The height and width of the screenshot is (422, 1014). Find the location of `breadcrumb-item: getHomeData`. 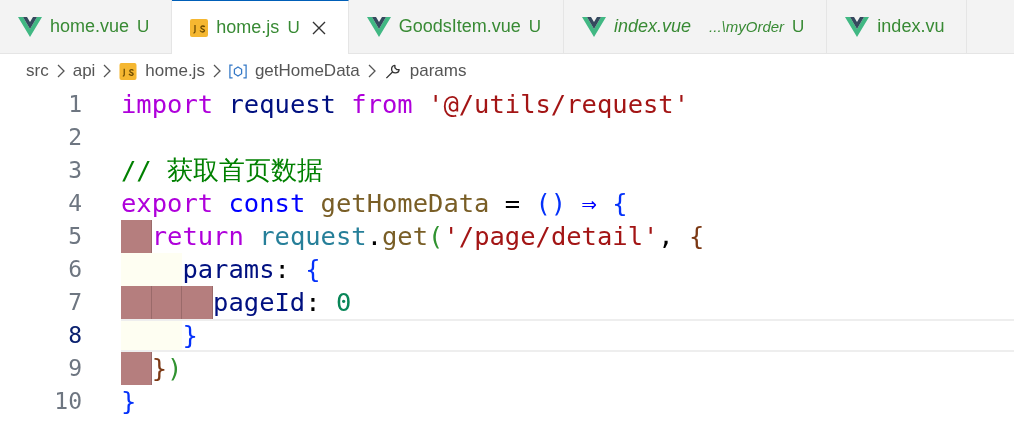

breadcrumb-item: getHomeData is located at coordinates (294, 71).